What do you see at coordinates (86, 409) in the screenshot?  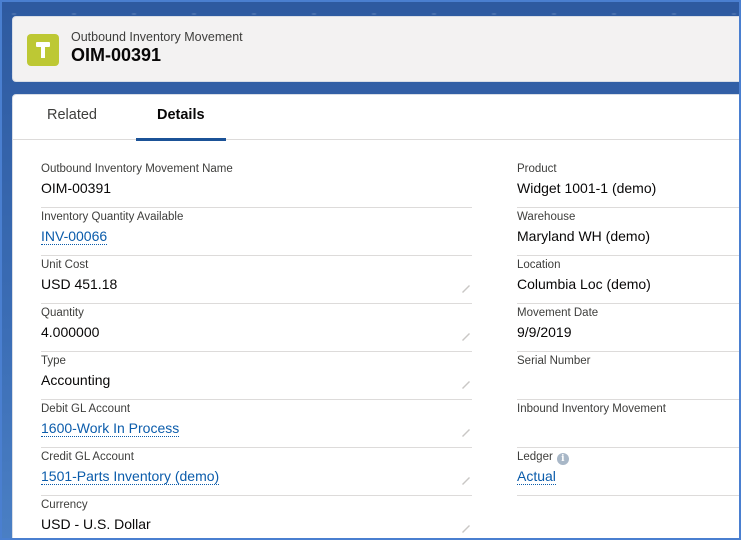 I see `field-label: Debit GL Account` at bounding box center [86, 409].